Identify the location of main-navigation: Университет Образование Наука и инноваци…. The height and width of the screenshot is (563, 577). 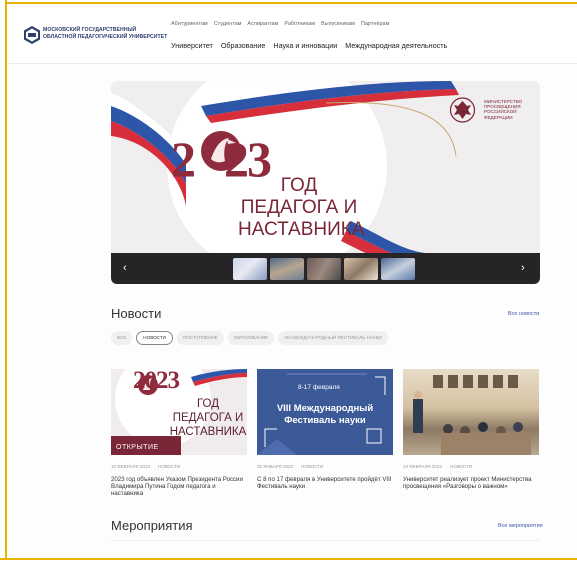
(309, 45).